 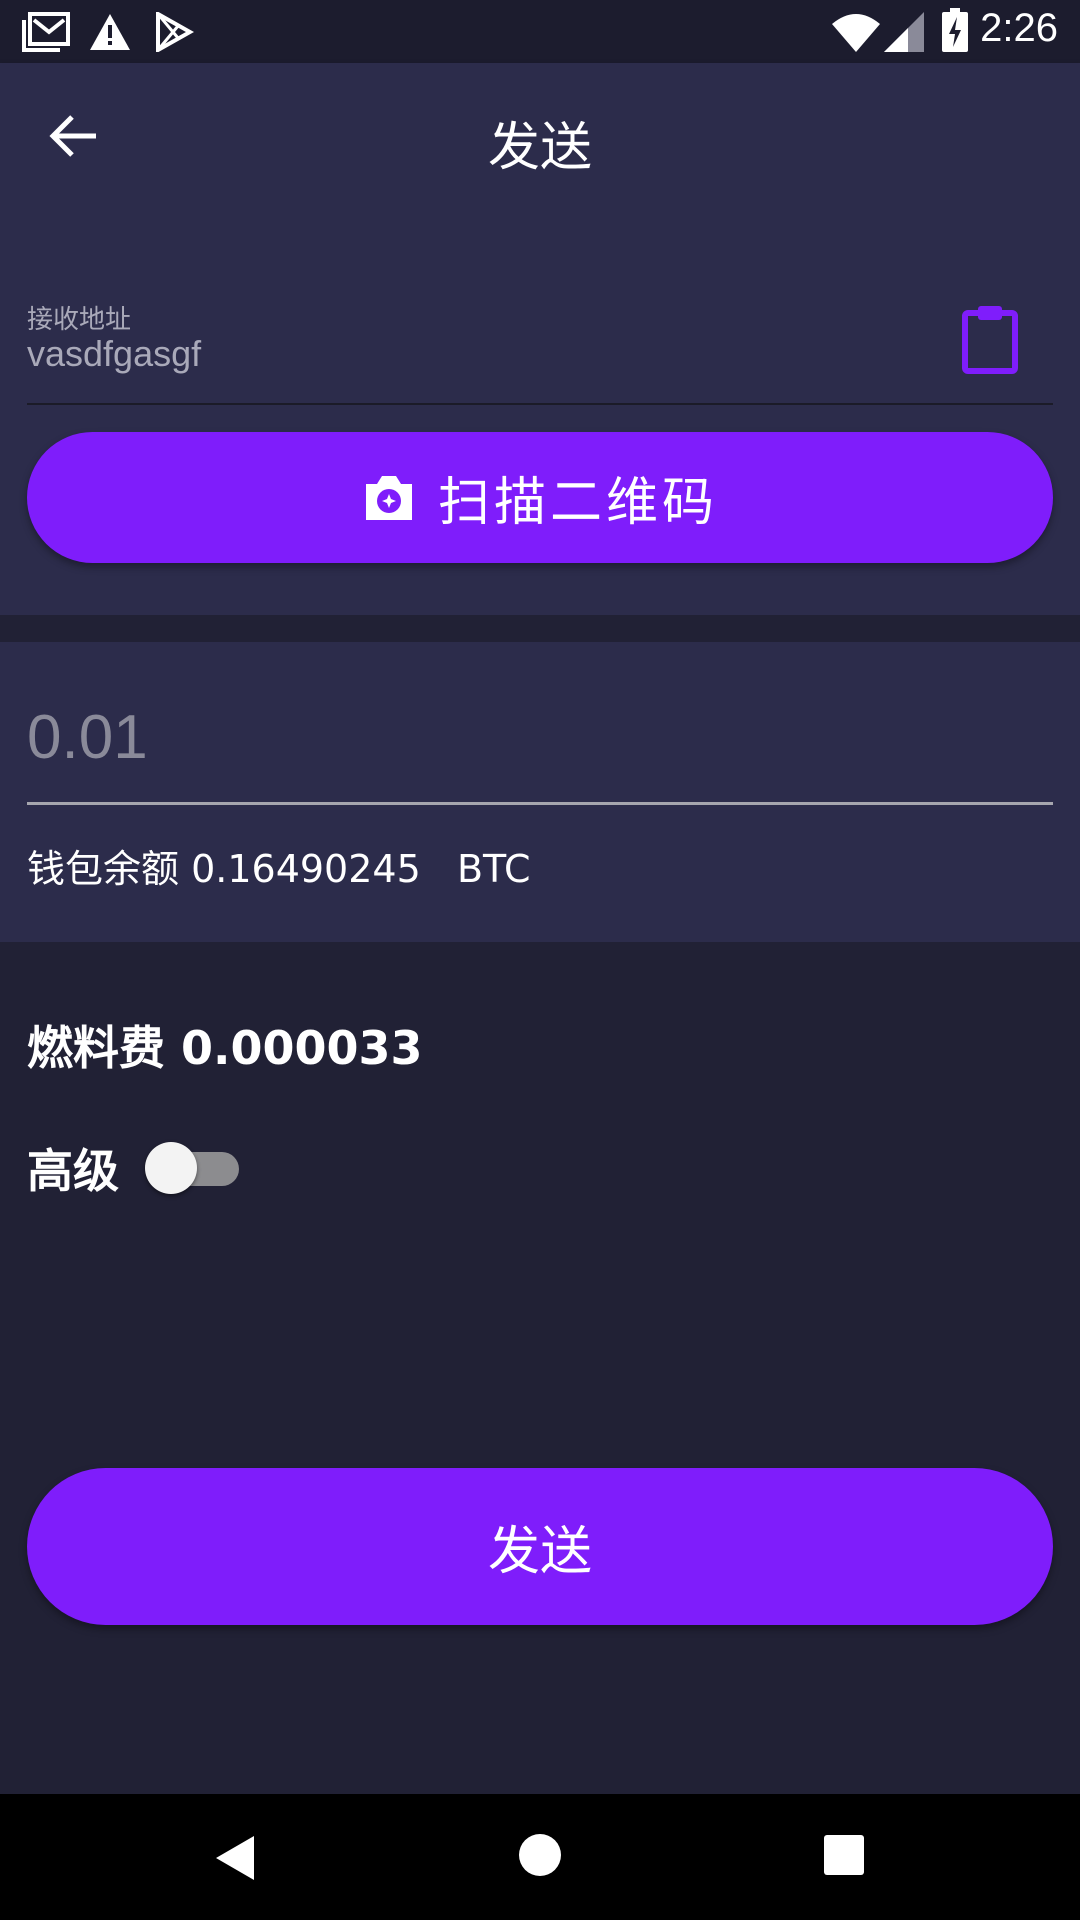 I want to click on advanced-row: 高级, so click(x=134, y=1168).